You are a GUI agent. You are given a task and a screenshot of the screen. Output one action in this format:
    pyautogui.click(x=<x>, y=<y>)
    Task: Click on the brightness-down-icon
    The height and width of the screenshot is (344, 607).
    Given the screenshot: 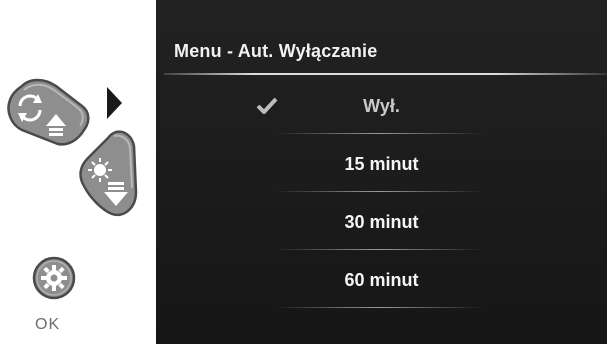 What is the action you would take?
    pyautogui.click(x=108, y=173)
    